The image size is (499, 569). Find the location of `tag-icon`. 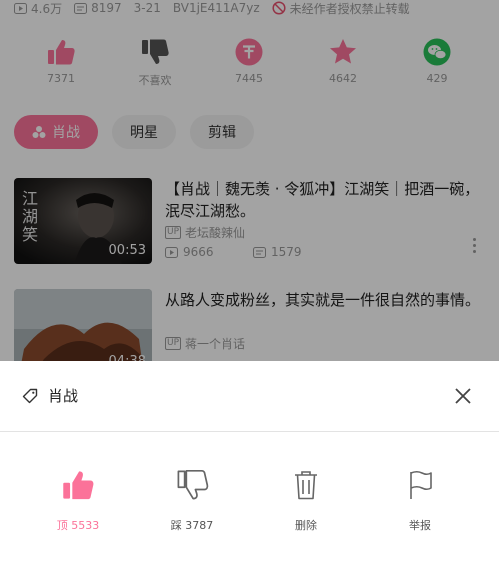

tag-icon is located at coordinates (30, 395).